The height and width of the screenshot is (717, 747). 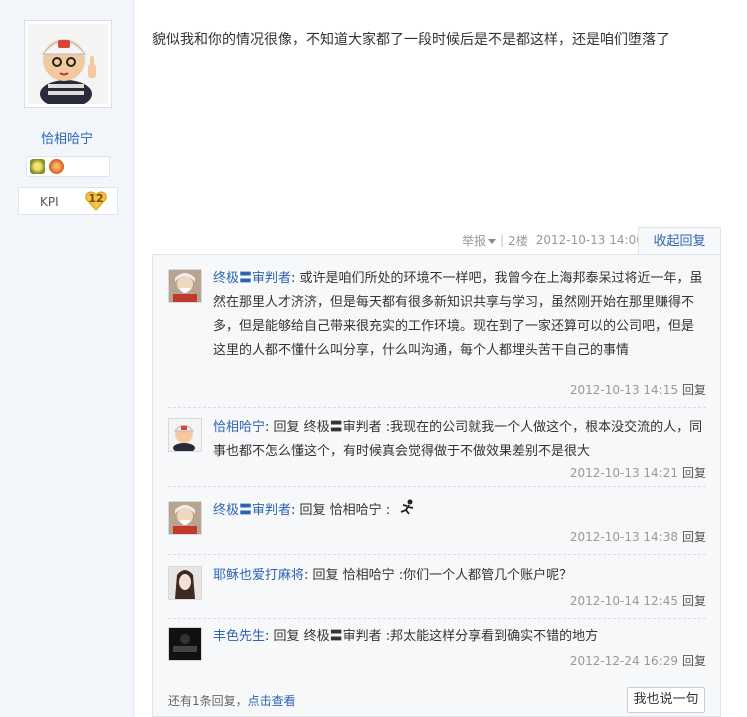 What do you see at coordinates (208, 701) in the screenshot?
I see `more-replies-text: 还有1条回复，` at bounding box center [208, 701].